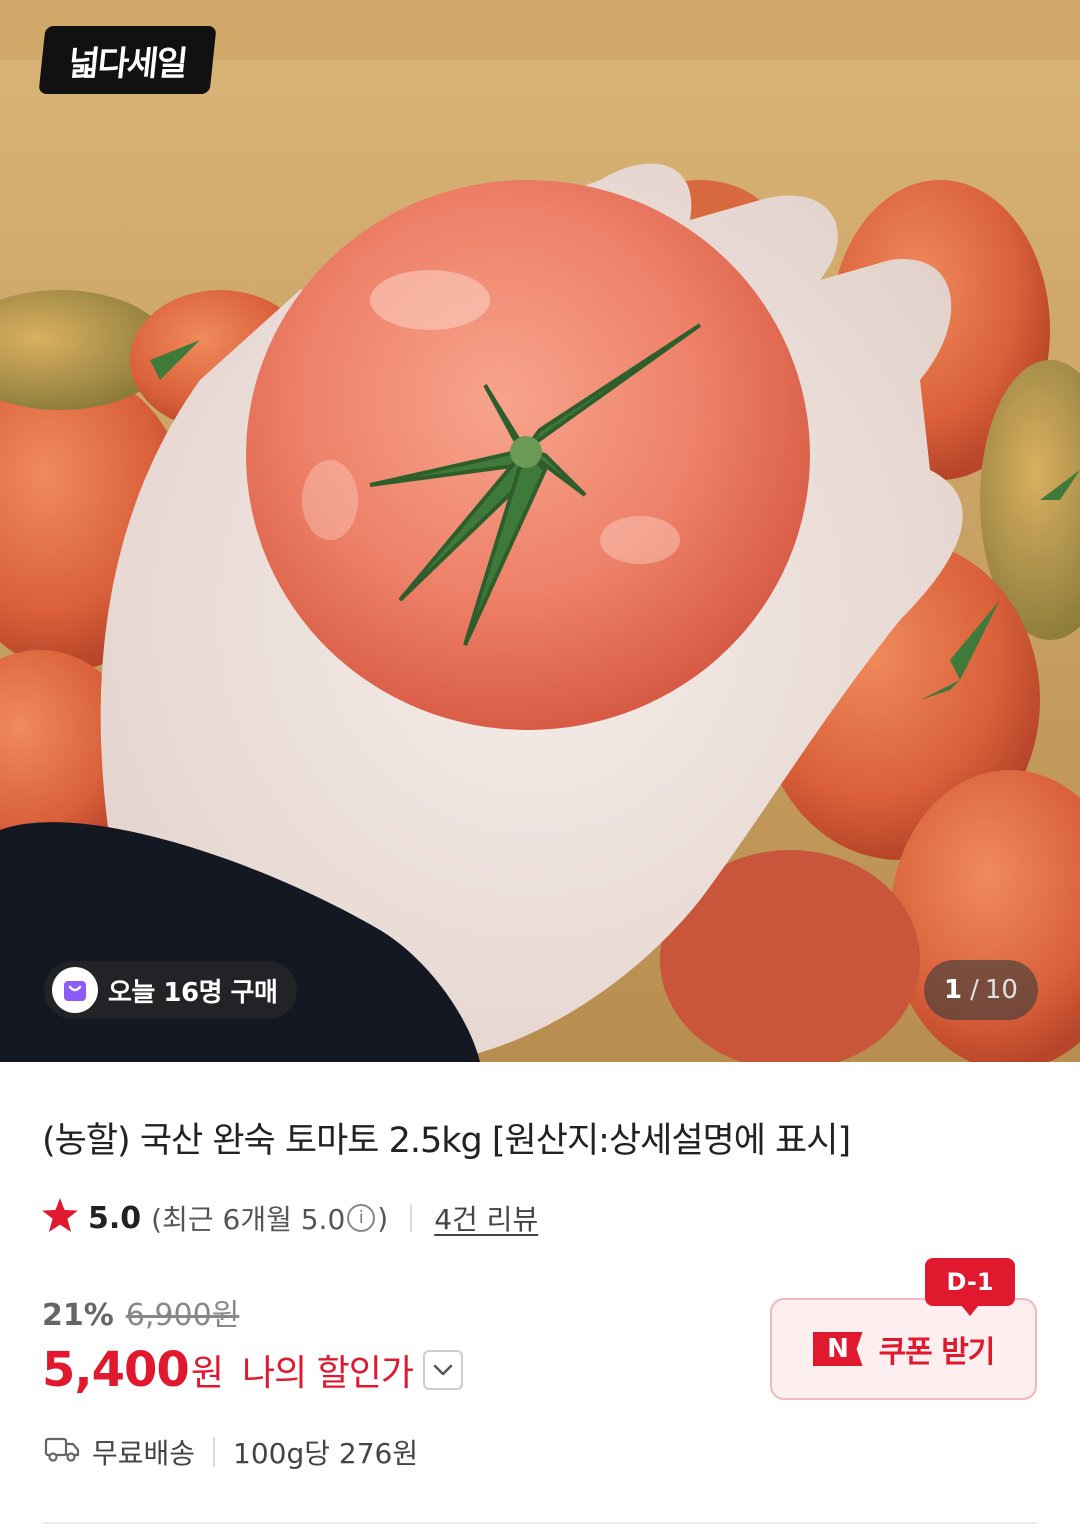 Image resolution: width=1080 pixels, height=1525 pixels. What do you see at coordinates (383, 1218) in the screenshot?
I see `recent-rating-close: )` at bounding box center [383, 1218].